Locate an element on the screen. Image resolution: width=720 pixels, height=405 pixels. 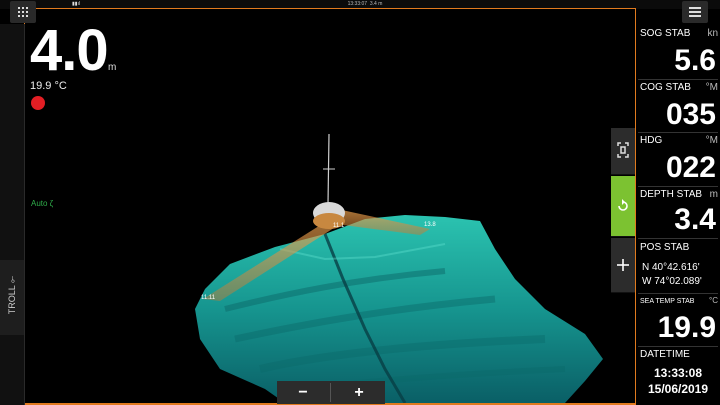
cog-value: 035 is located at coordinates (678, 115).